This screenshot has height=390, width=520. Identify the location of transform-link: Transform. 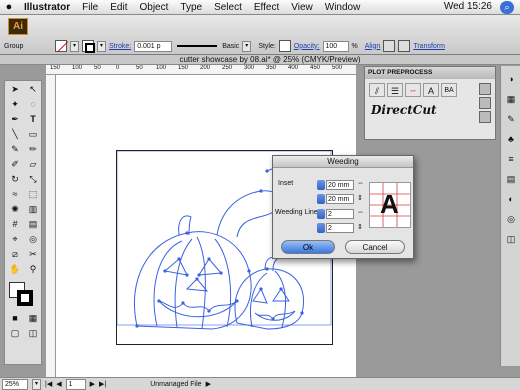
(429, 46).